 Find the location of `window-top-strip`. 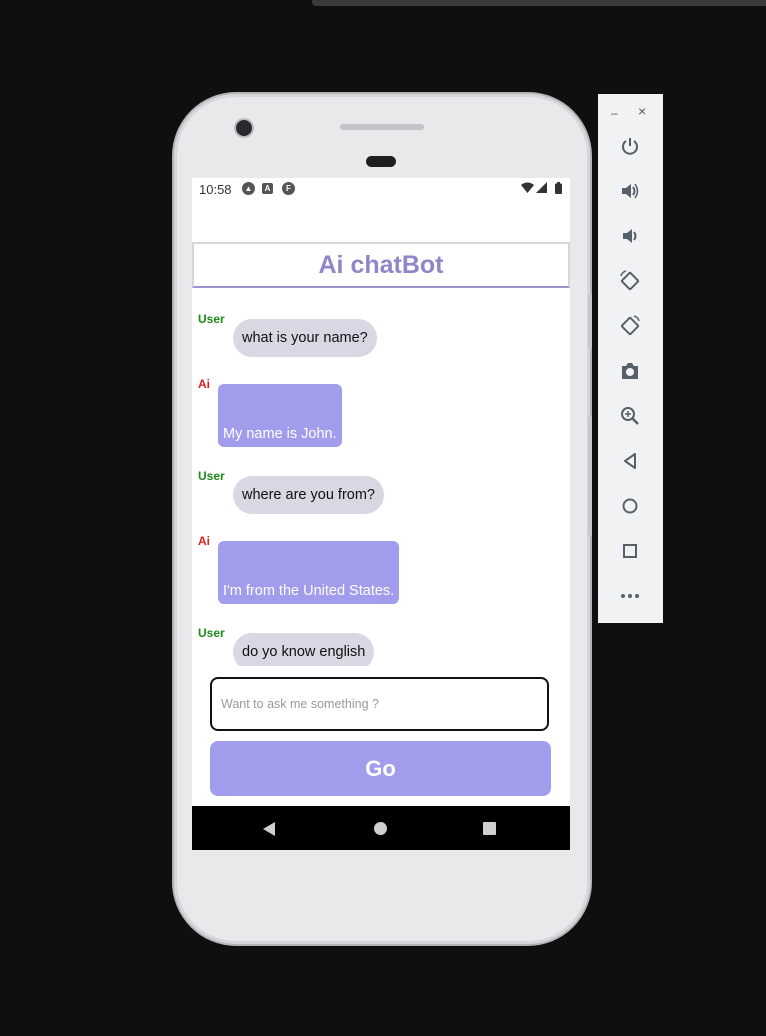

window-top-strip is located at coordinates (383, 3).